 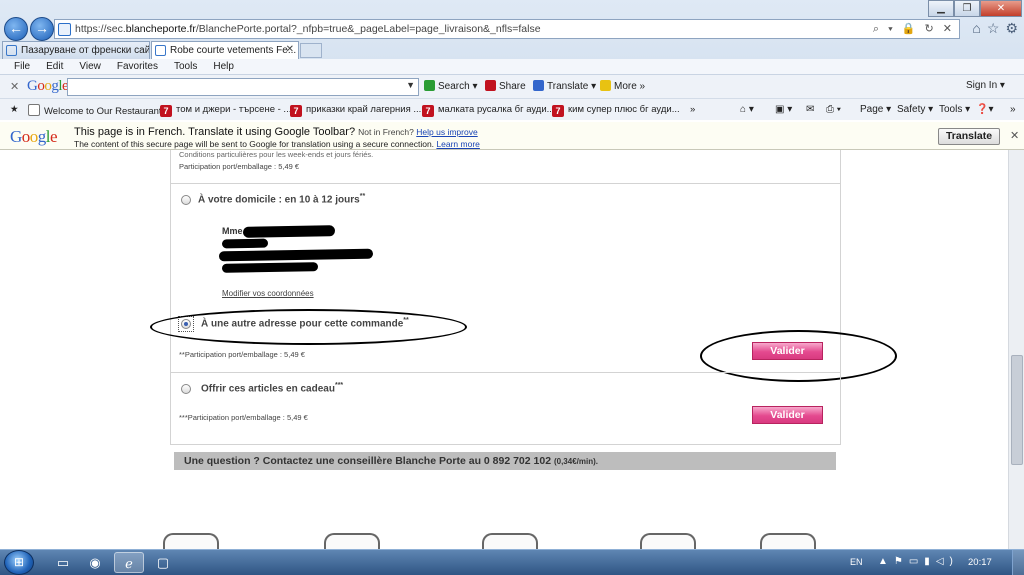 I want to click on tray-icons: ▲⚑▭▮◁), so click(x=918, y=561).